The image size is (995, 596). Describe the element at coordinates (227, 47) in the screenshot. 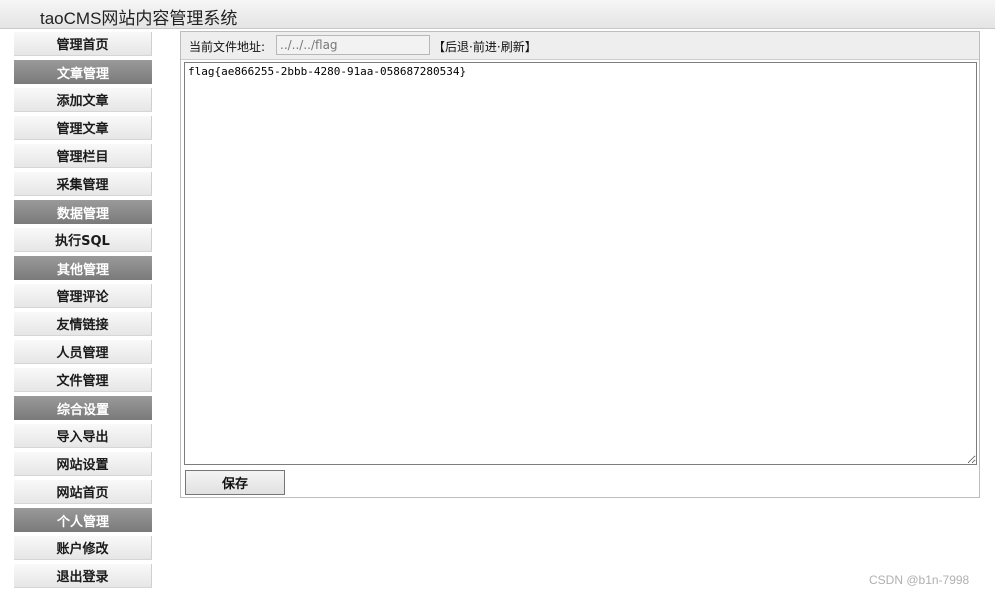

I see `file-path-label: 当前文件地址:` at that location.